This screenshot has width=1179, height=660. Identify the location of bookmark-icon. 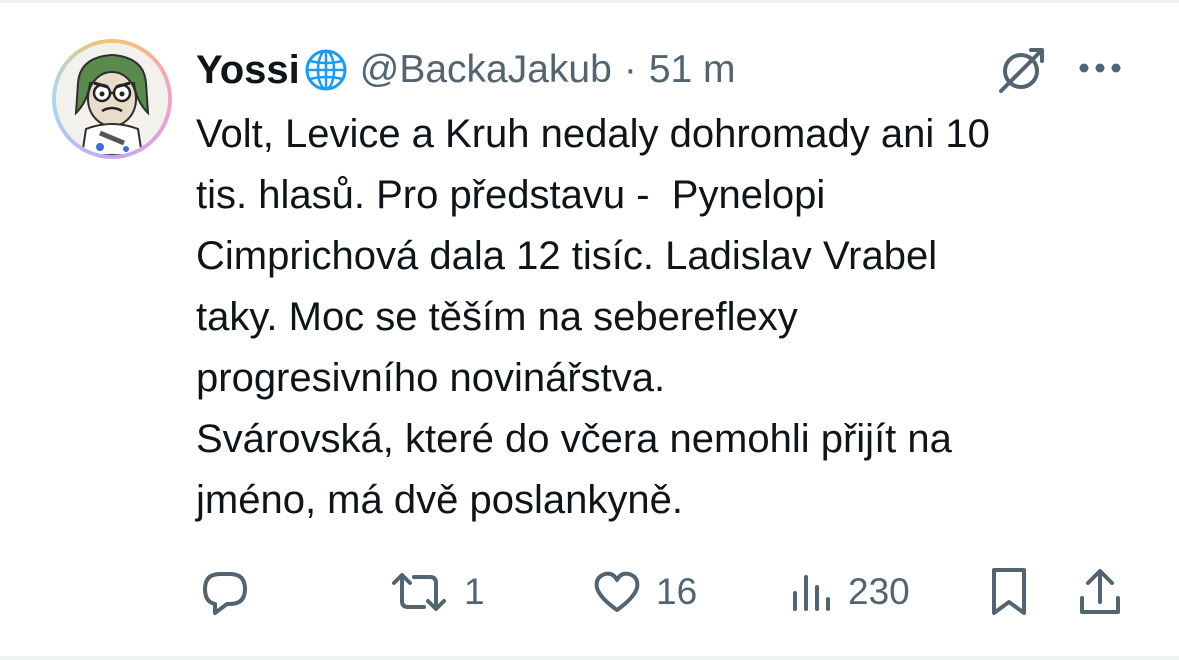
(1009, 592).